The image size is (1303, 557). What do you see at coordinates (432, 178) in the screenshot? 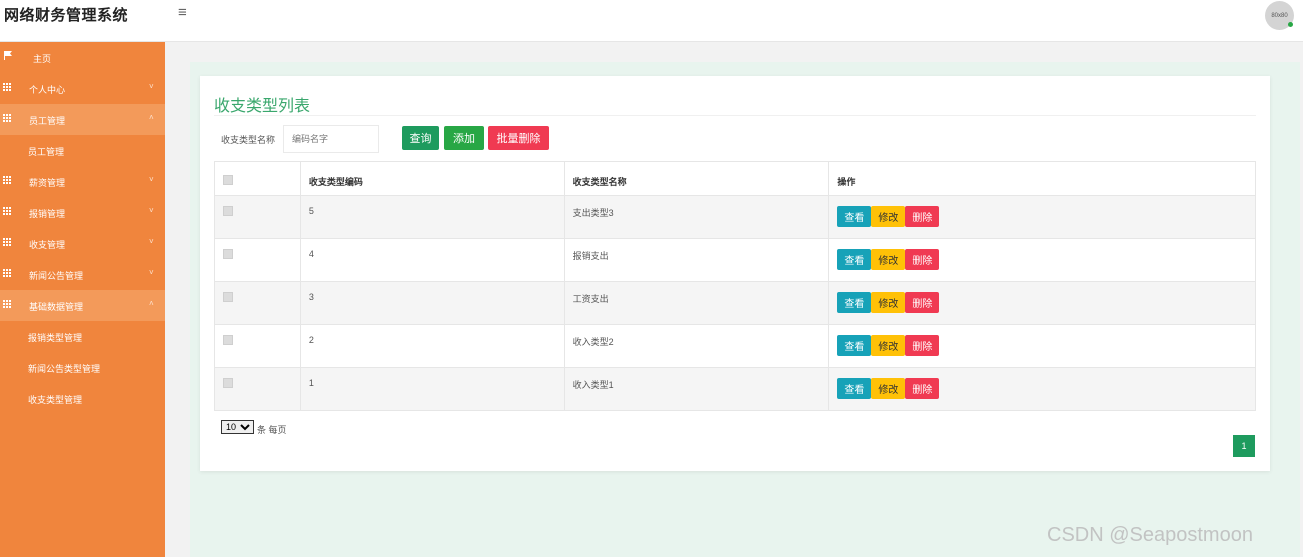
I see `column-header: 收支类型编码` at bounding box center [432, 178].